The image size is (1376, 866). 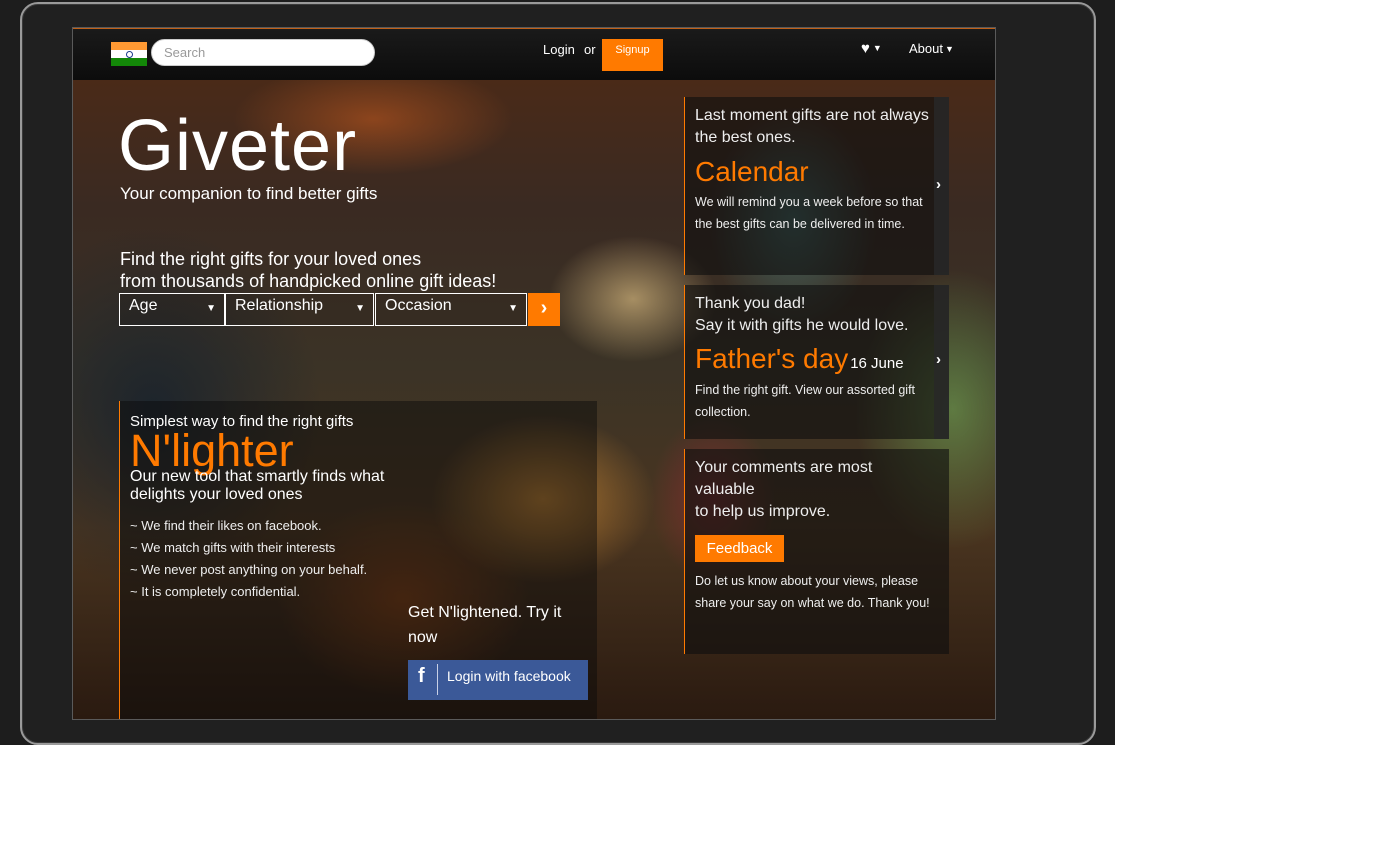 I want to click on top-navbar: Login or Signup ♥▼ About▼, so click(x=534, y=54).